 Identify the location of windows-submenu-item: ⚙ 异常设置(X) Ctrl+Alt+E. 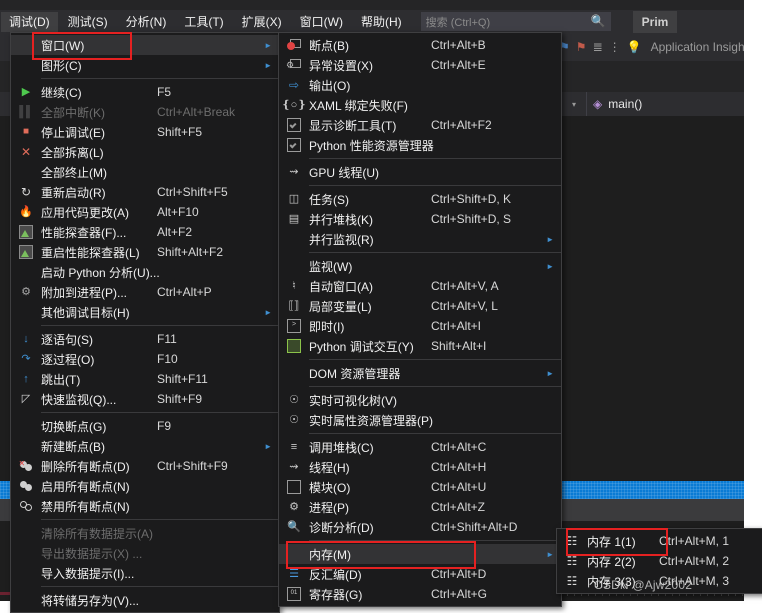
(420, 65).